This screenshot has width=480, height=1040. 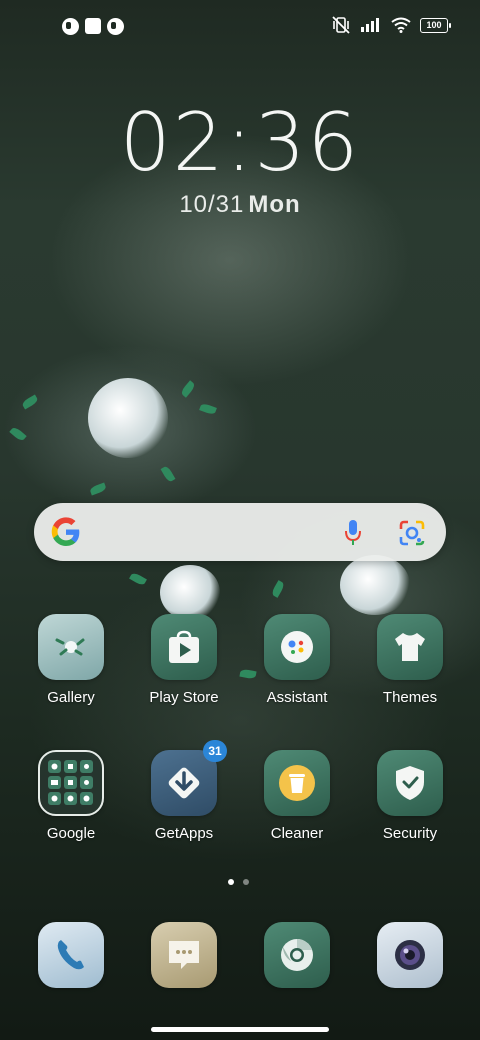 I want to click on system-icons: 100, so click(x=391, y=25).